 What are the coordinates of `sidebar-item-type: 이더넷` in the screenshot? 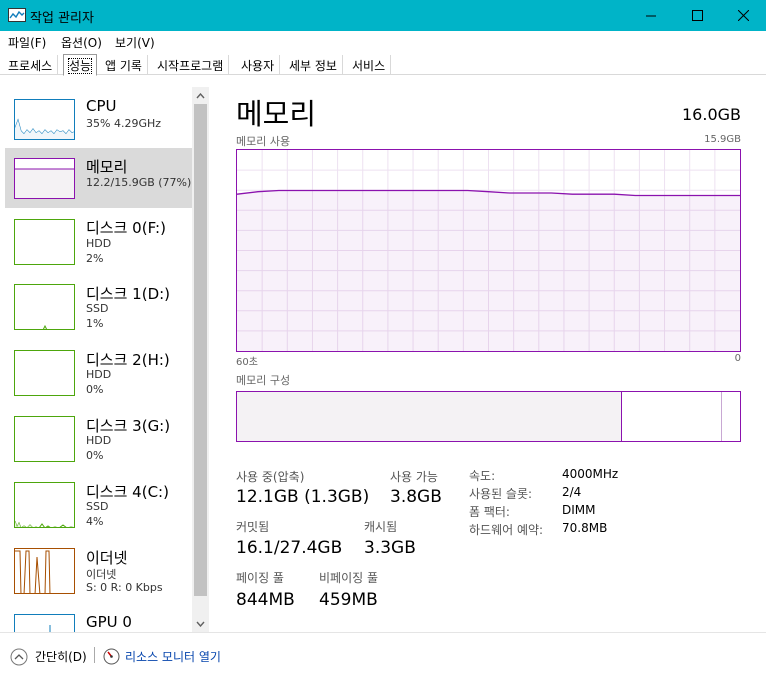 It's located at (101, 574).